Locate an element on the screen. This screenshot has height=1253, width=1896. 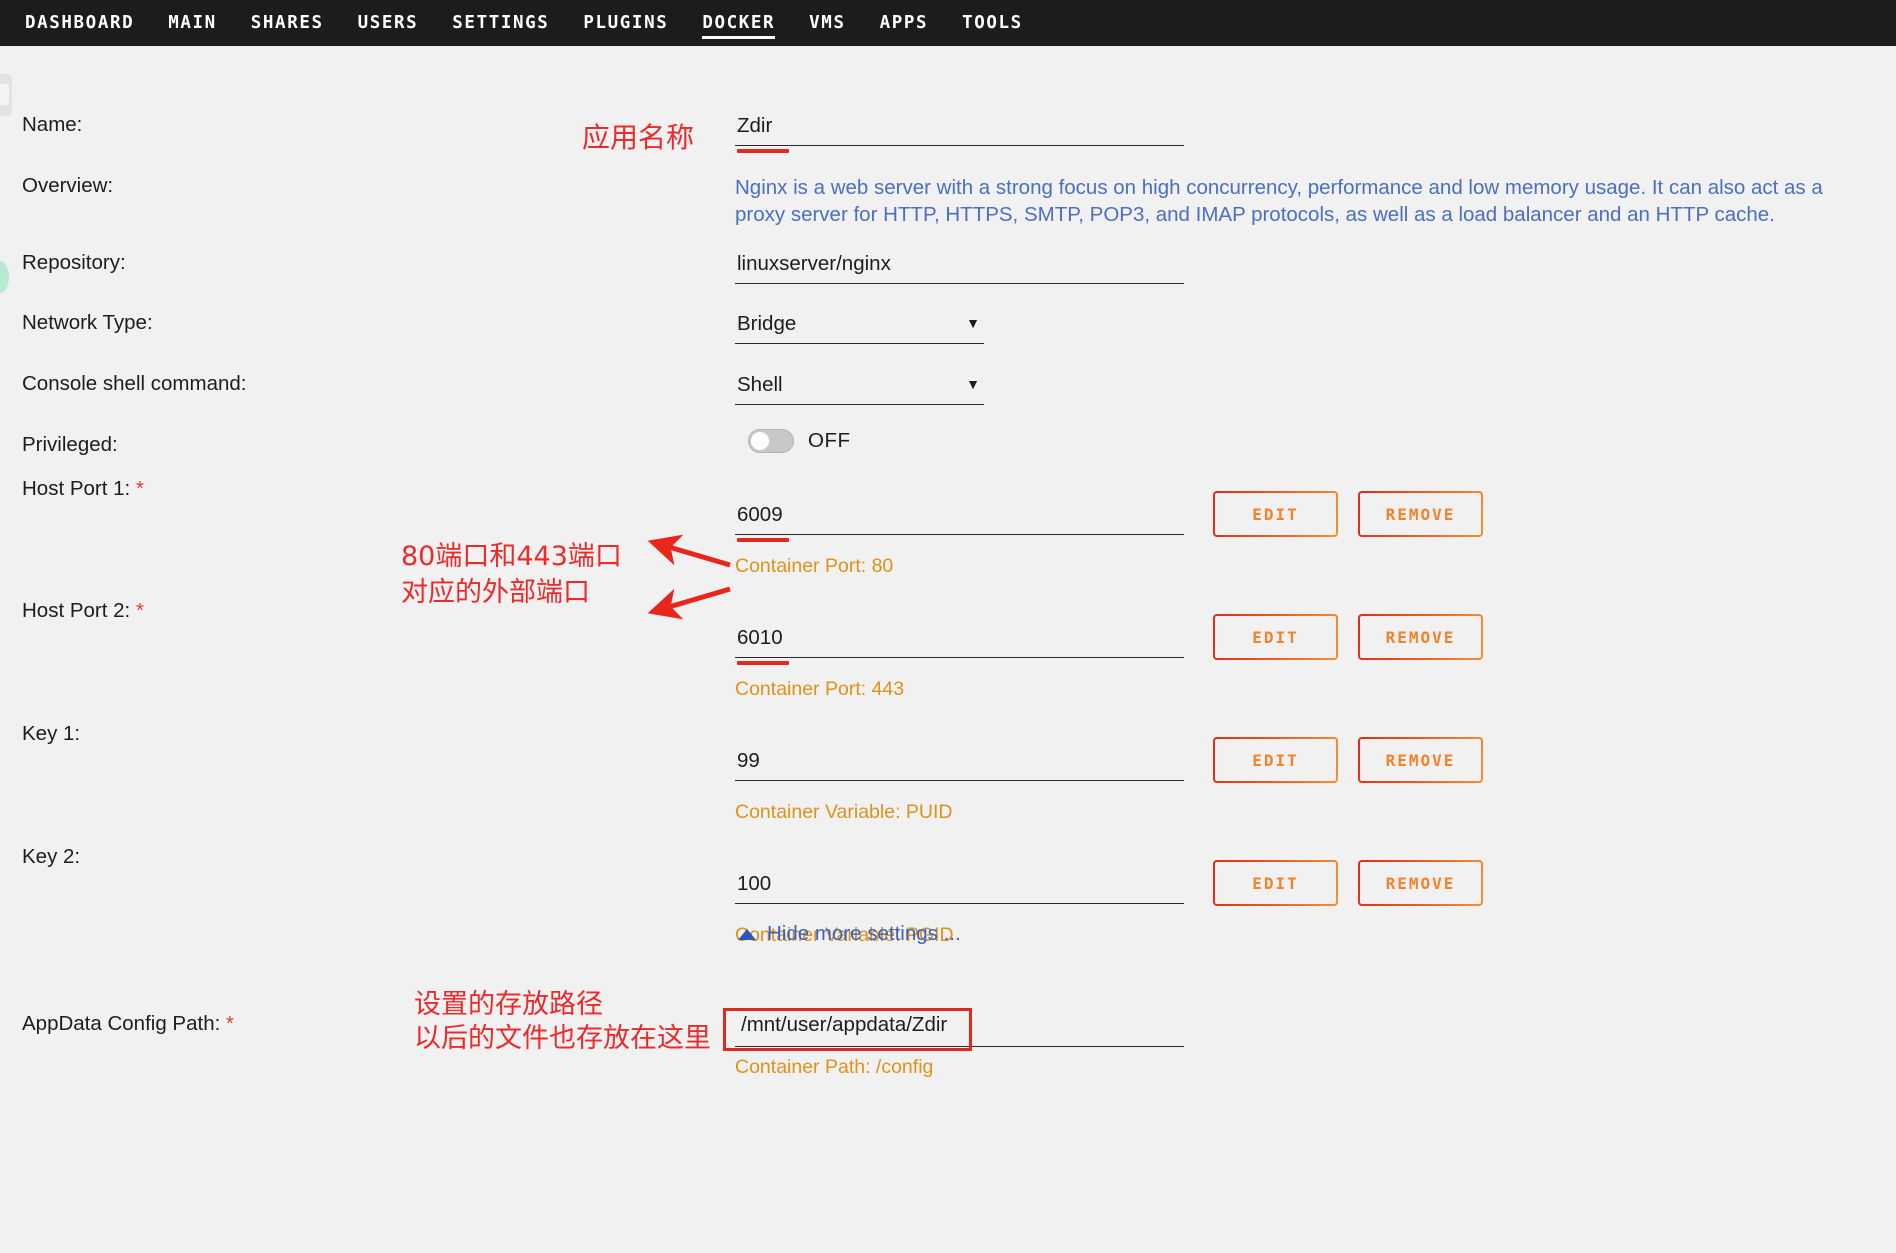
label-appdata-text: AppData Config Path: is located at coordinates (121, 1023).